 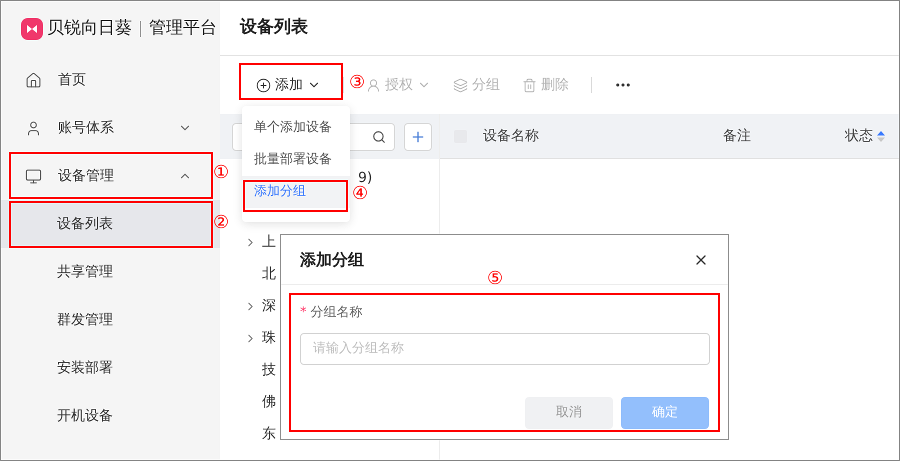 I want to click on add-group-button, so click(x=418, y=136).